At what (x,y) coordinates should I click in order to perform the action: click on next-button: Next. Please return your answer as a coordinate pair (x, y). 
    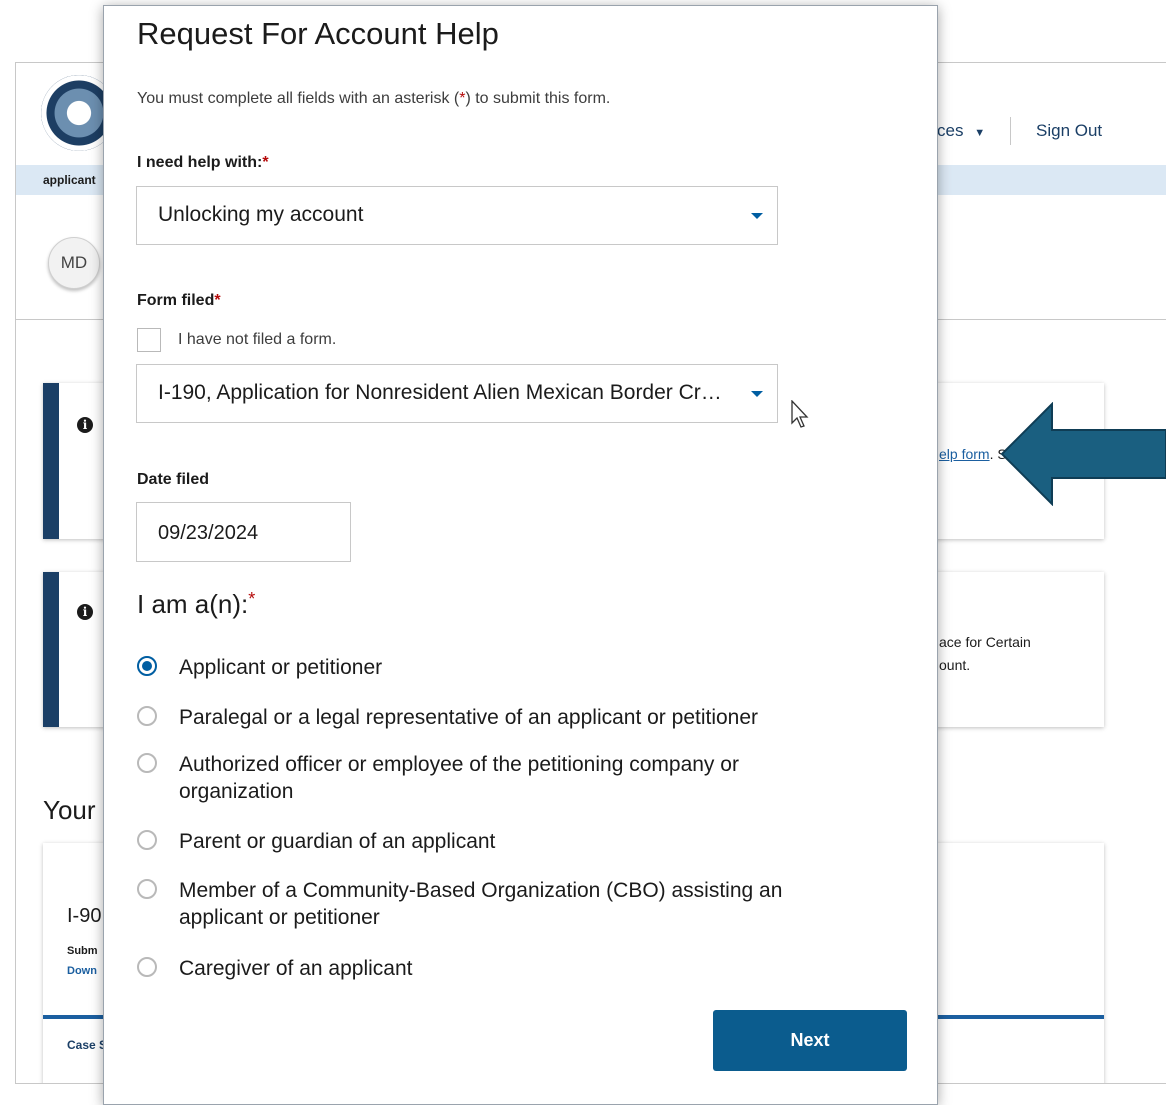
    Looking at the image, I should click on (810, 1040).